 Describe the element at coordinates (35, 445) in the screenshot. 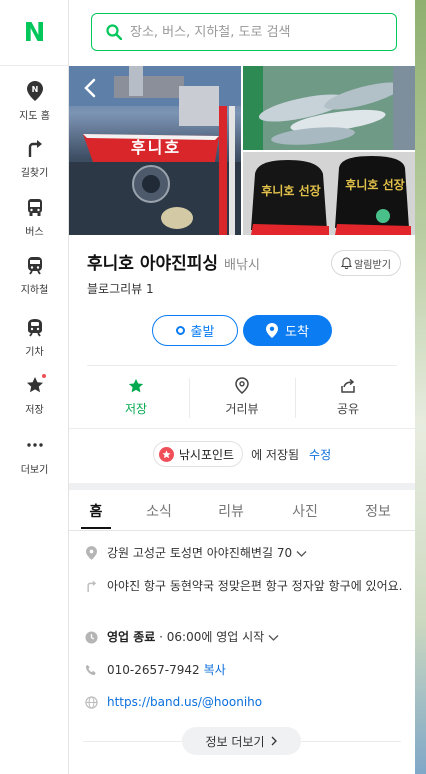

I see `more-dots-icon` at that location.